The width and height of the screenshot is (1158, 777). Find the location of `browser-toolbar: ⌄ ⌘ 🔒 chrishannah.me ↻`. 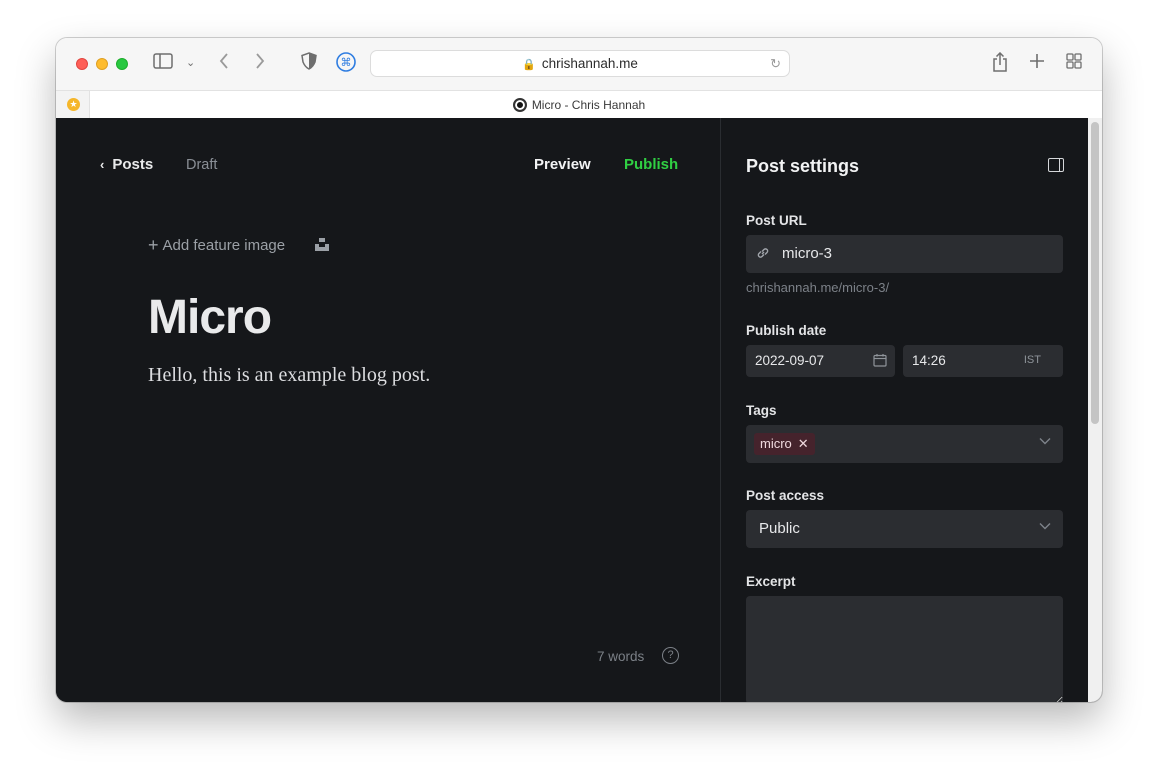

browser-toolbar: ⌄ ⌘ 🔒 chrishannah.me ↻ is located at coordinates (579, 64).